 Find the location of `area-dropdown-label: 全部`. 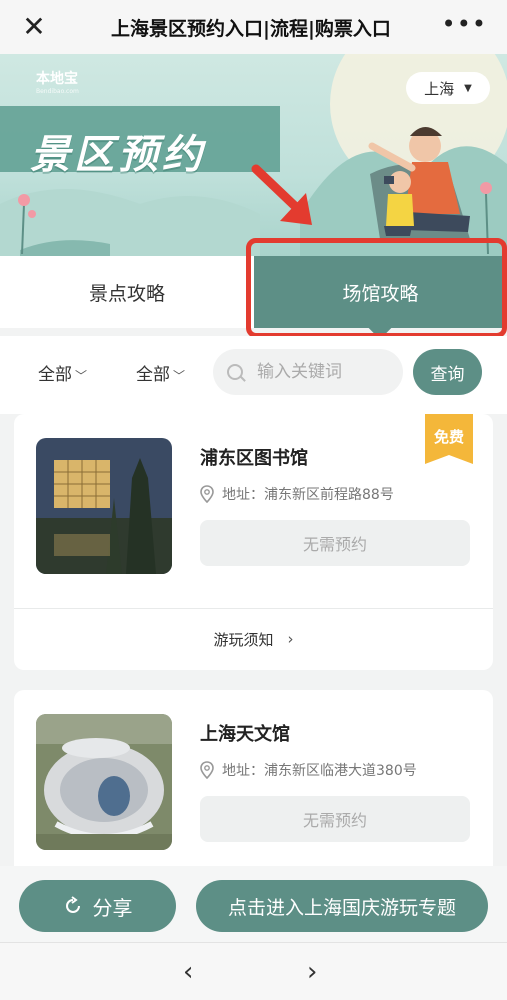

area-dropdown-label: 全部 is located at coordinates (153, 375).